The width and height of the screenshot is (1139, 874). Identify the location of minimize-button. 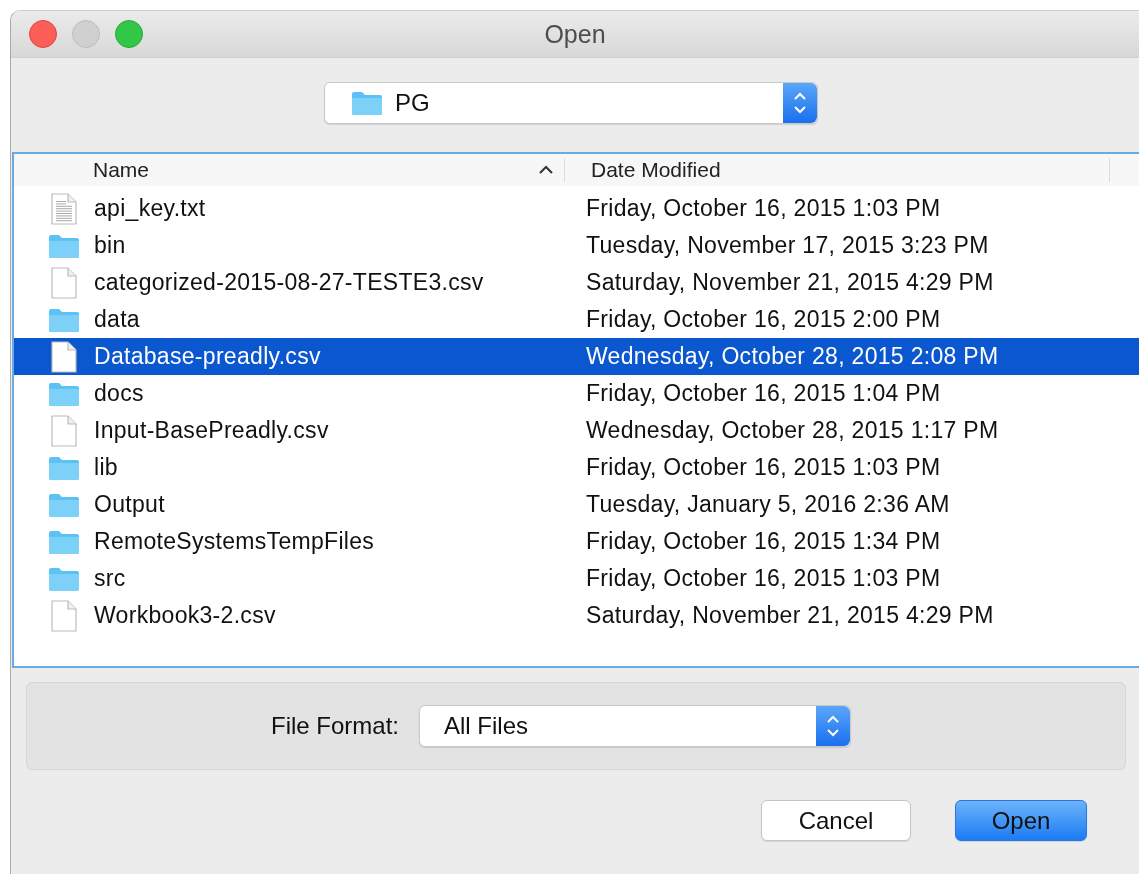
(86, 34).